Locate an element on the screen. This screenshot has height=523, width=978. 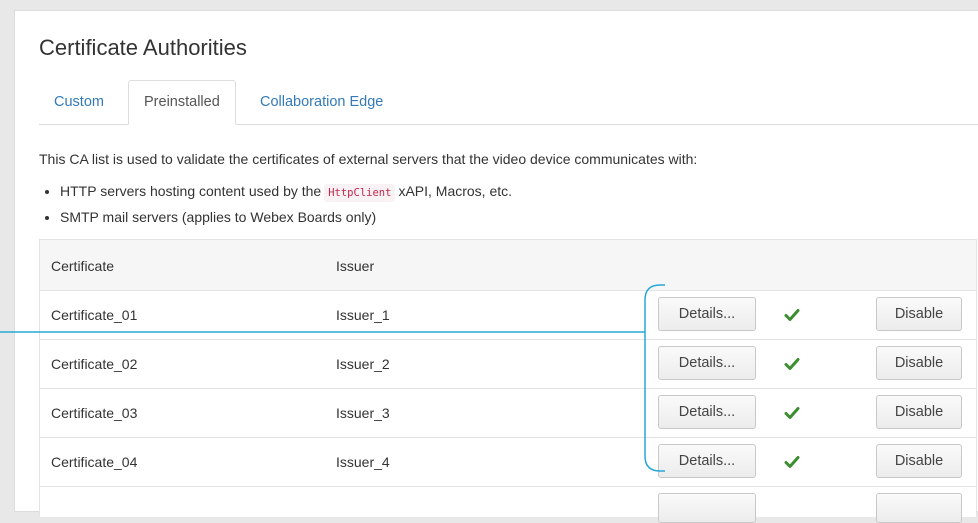
httpclient-code: HttpClient is located at coordinates (360, 193).